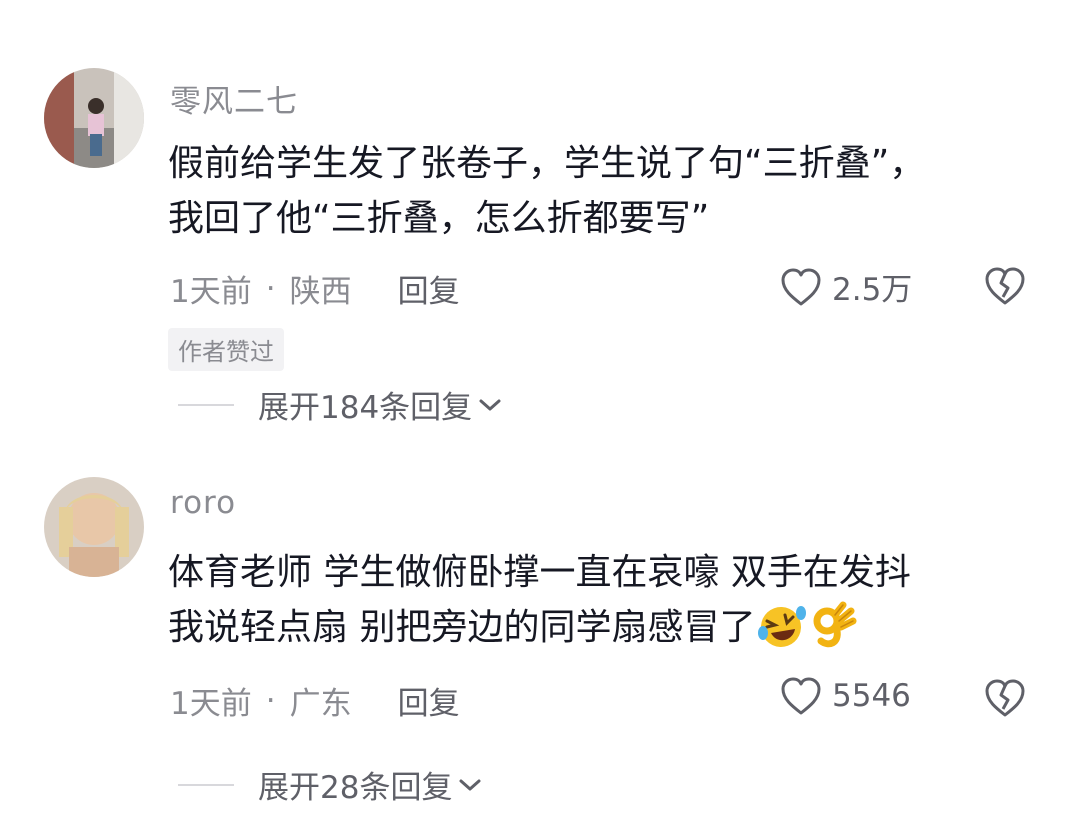  I want to click on expand-replies-label: 展开184条回复, so click(365, 408).